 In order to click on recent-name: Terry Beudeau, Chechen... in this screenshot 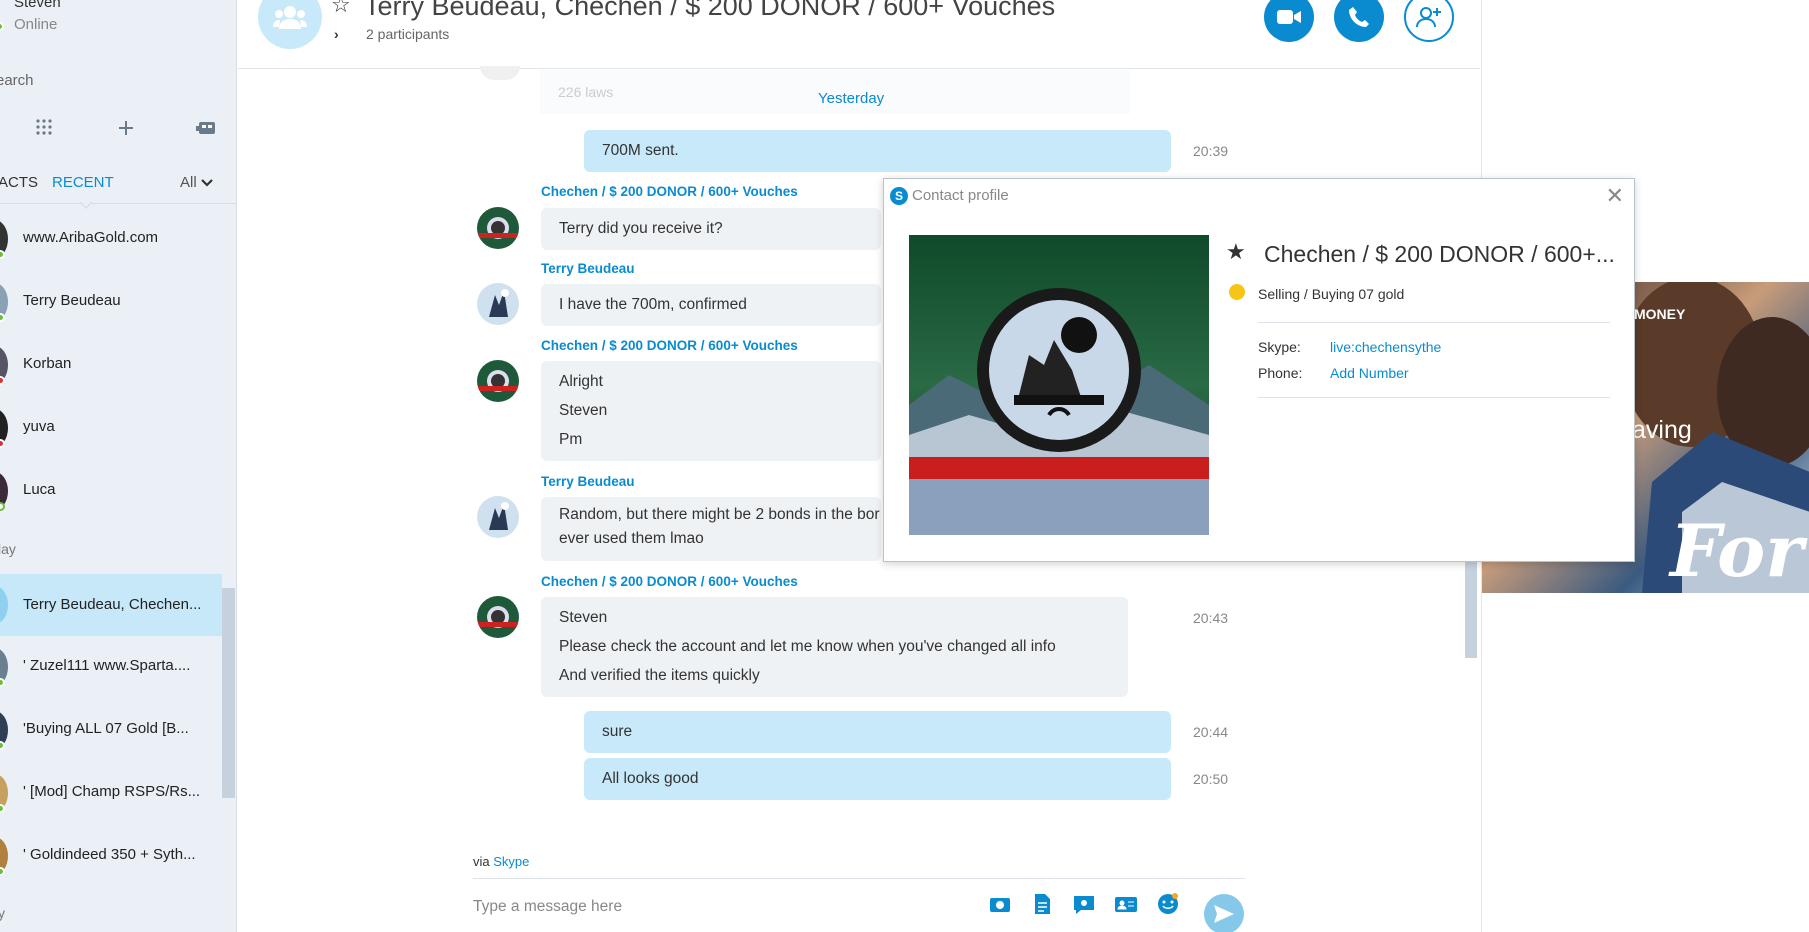, I will do `click(112, 604)`.